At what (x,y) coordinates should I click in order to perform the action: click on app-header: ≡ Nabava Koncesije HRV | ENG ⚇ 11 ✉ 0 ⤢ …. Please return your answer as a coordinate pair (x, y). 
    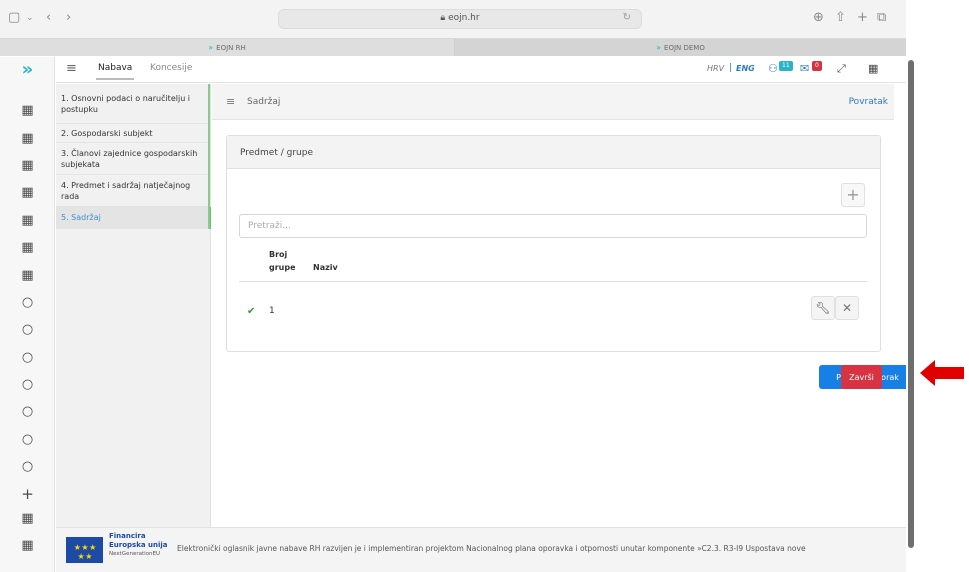
    Looking at the image, I should click on (481, 70).